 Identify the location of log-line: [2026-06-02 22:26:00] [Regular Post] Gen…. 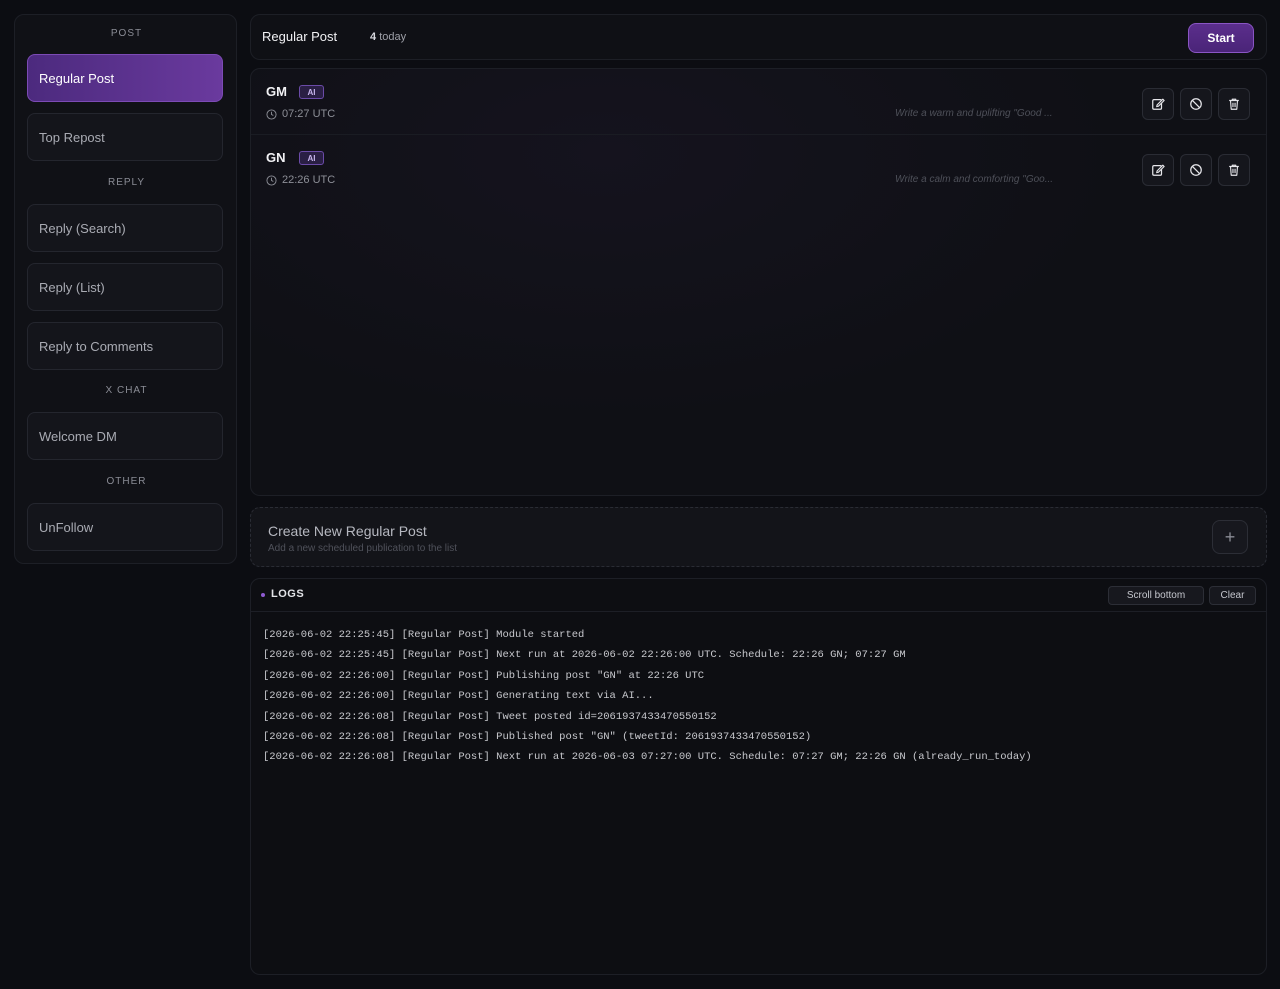
(458, 696).